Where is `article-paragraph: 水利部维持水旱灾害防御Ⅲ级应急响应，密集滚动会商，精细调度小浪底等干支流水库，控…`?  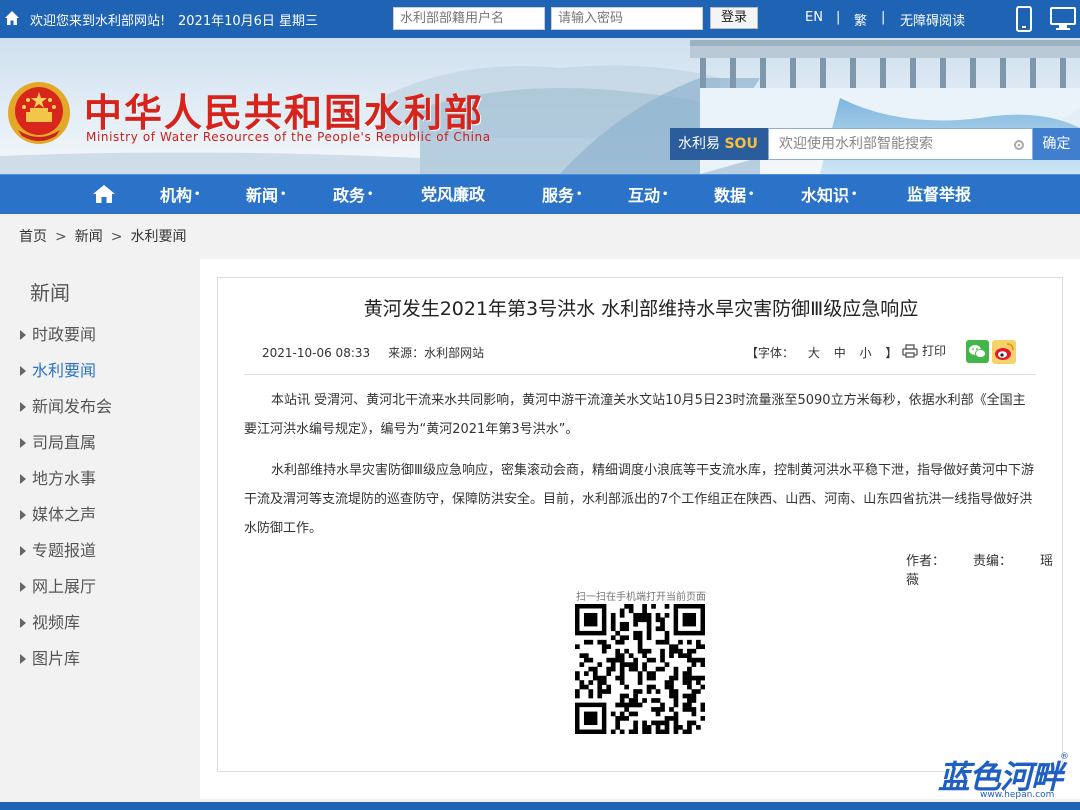
article-paragraph: 水利部维持水旱灾害防御Ⅲ级应急响应，密集滚动会商，精细调度小浪底等干支流水库，控… is located at coordinates (639, 499).